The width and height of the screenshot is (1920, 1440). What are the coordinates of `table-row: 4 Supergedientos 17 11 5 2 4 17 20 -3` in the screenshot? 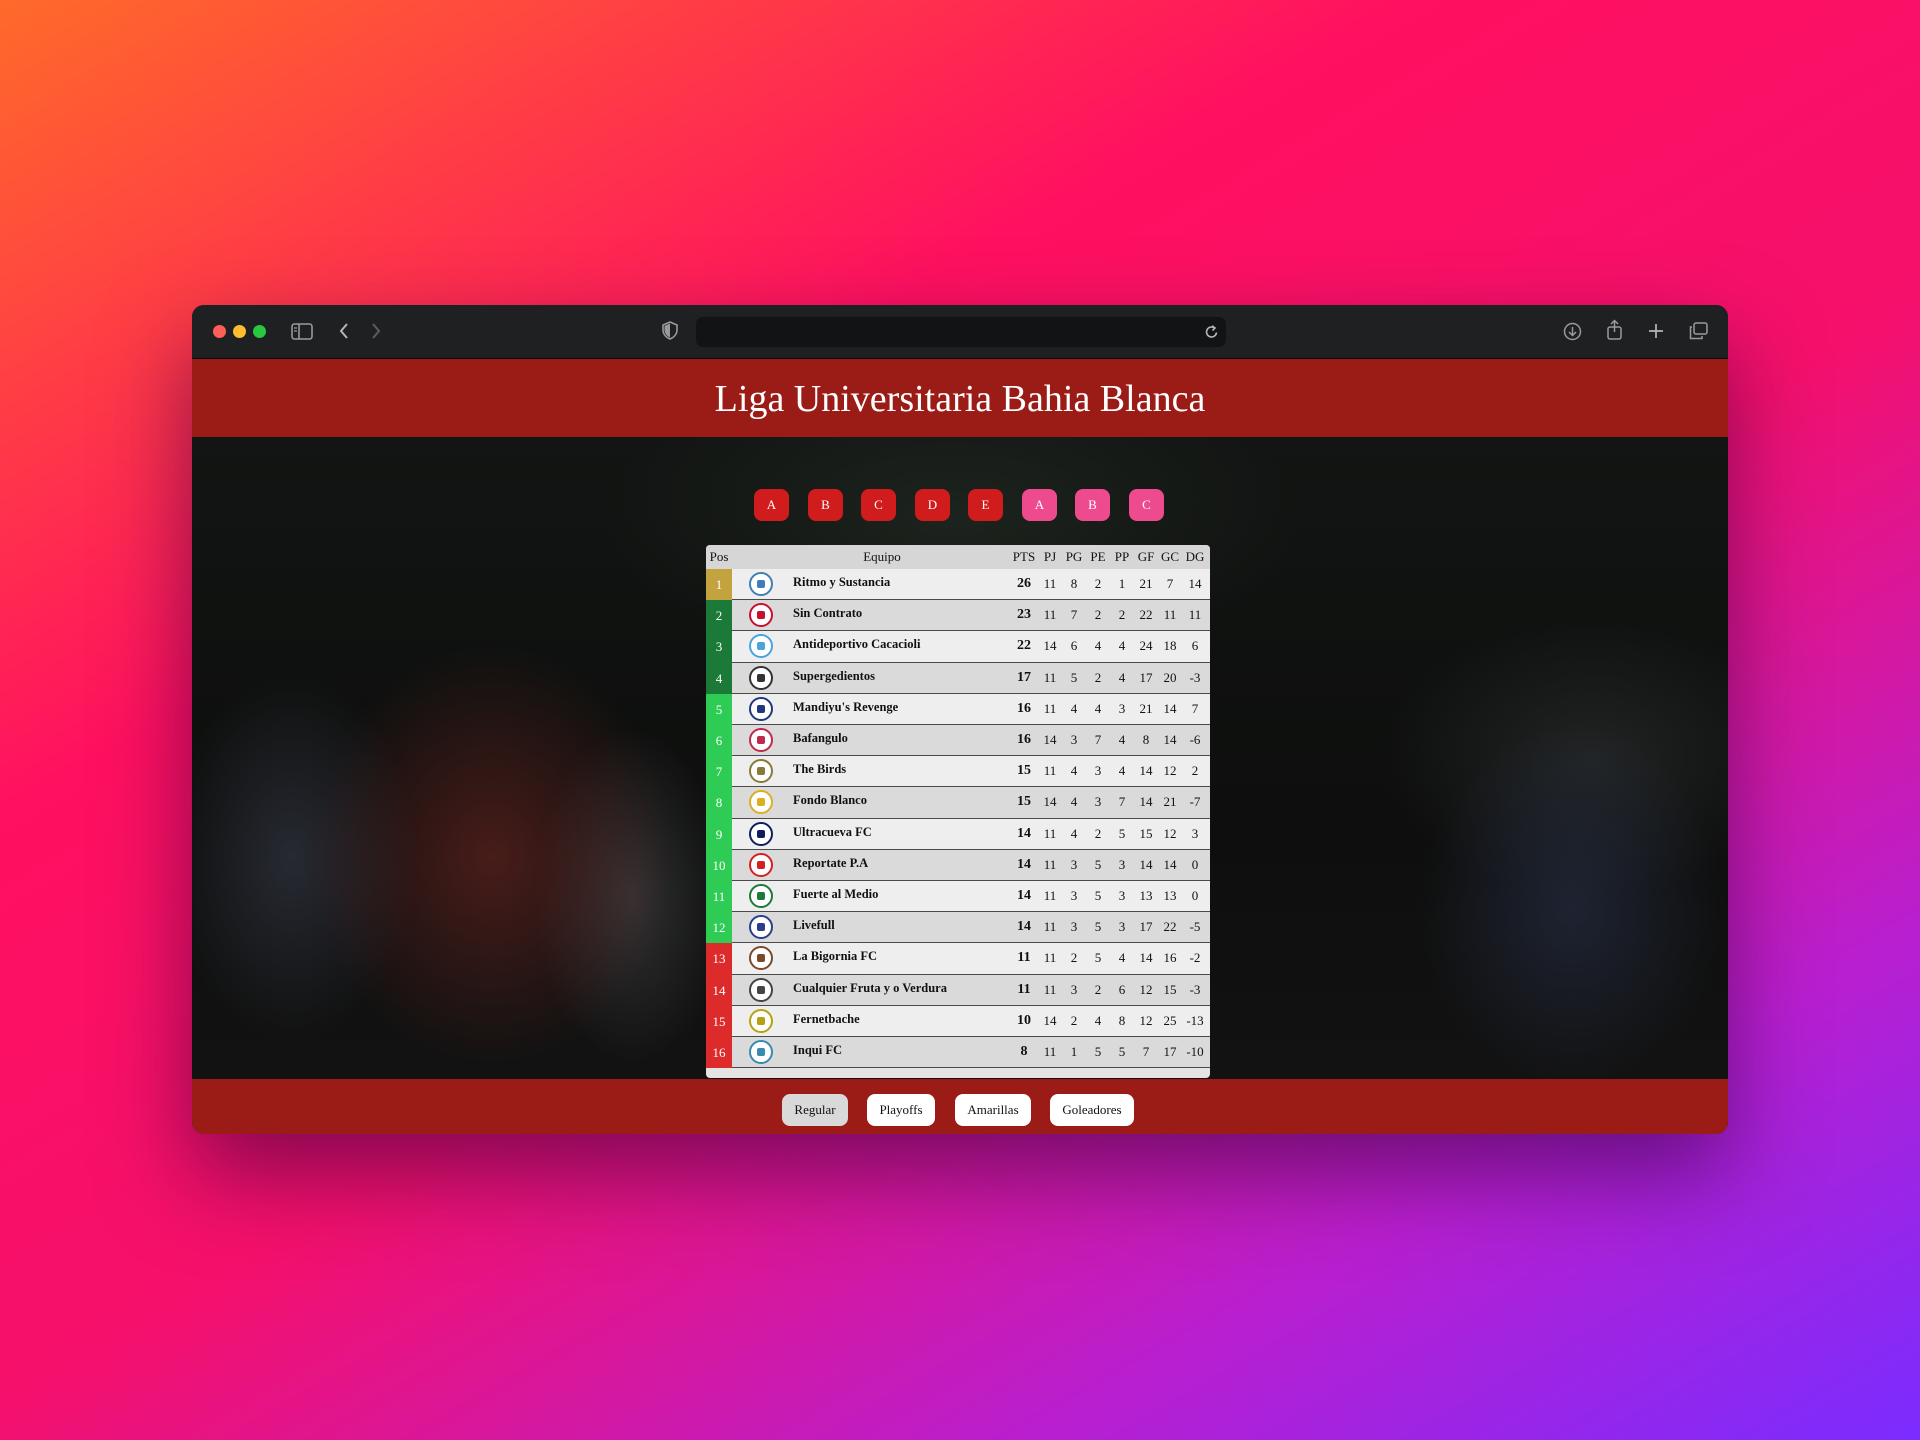 It's located at (958, 678).